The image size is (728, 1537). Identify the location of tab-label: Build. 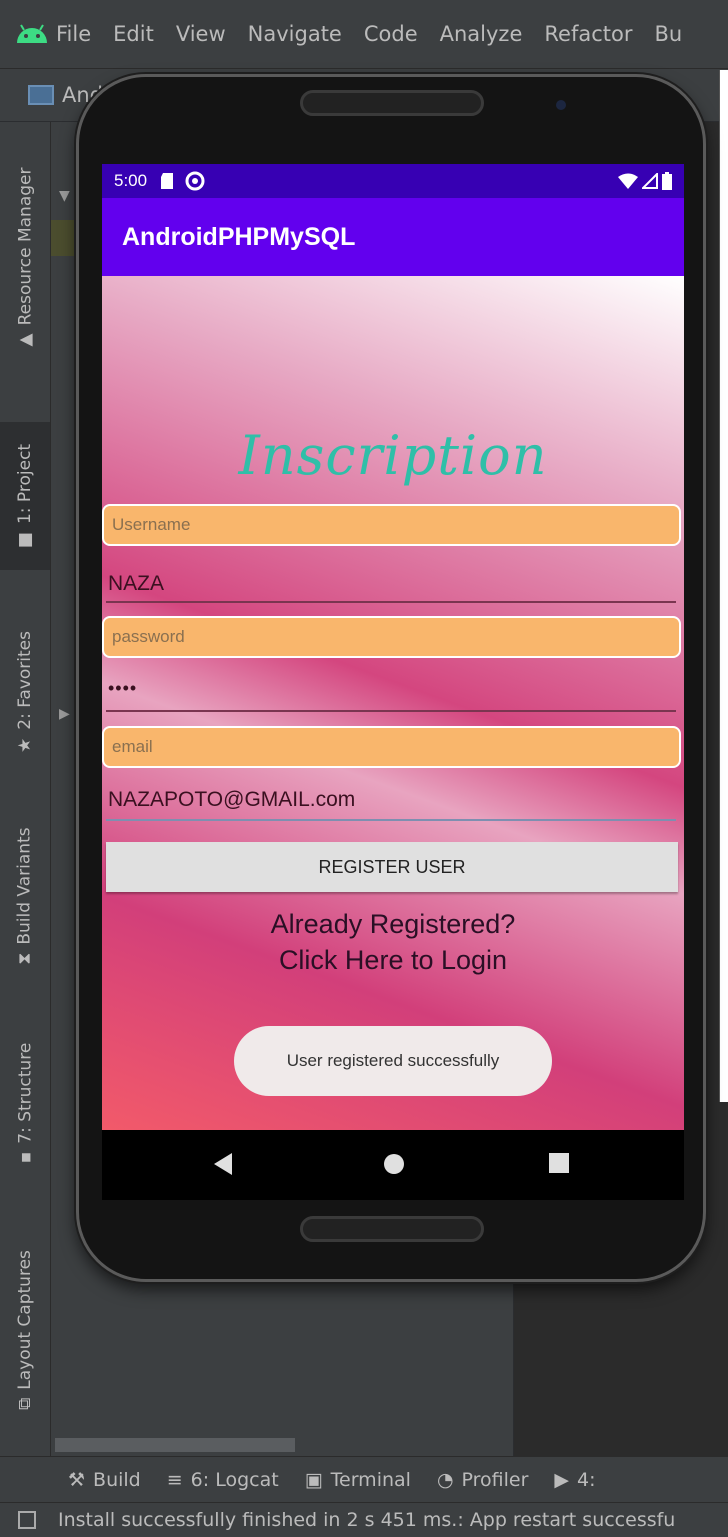
(117, 1480).